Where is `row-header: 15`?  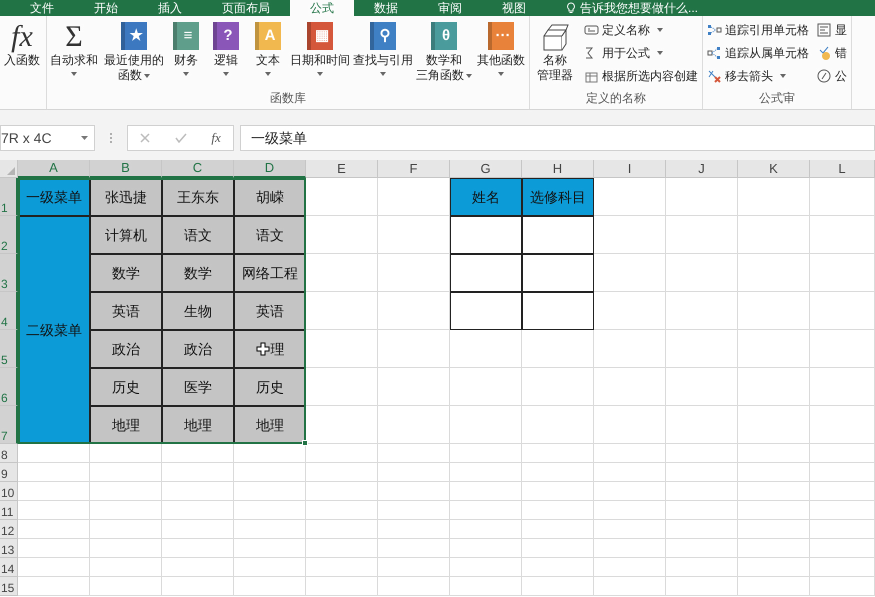
row-header: 15 is located at coordinates (9, 586).